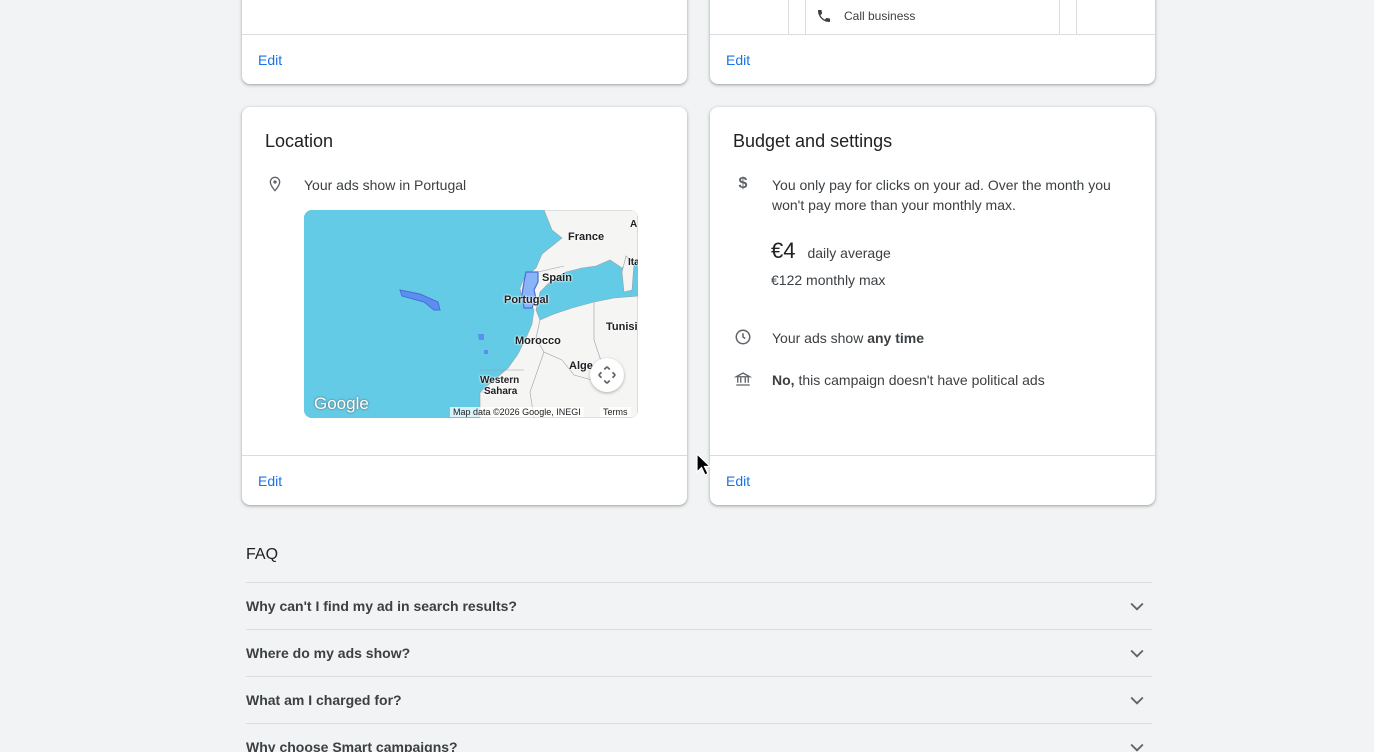 The image size is (1374, 752). What do you see at coordinates (615, 412) in the screenshot?
I see `map-terms-link: Terms` at bounding box center [615, 412].